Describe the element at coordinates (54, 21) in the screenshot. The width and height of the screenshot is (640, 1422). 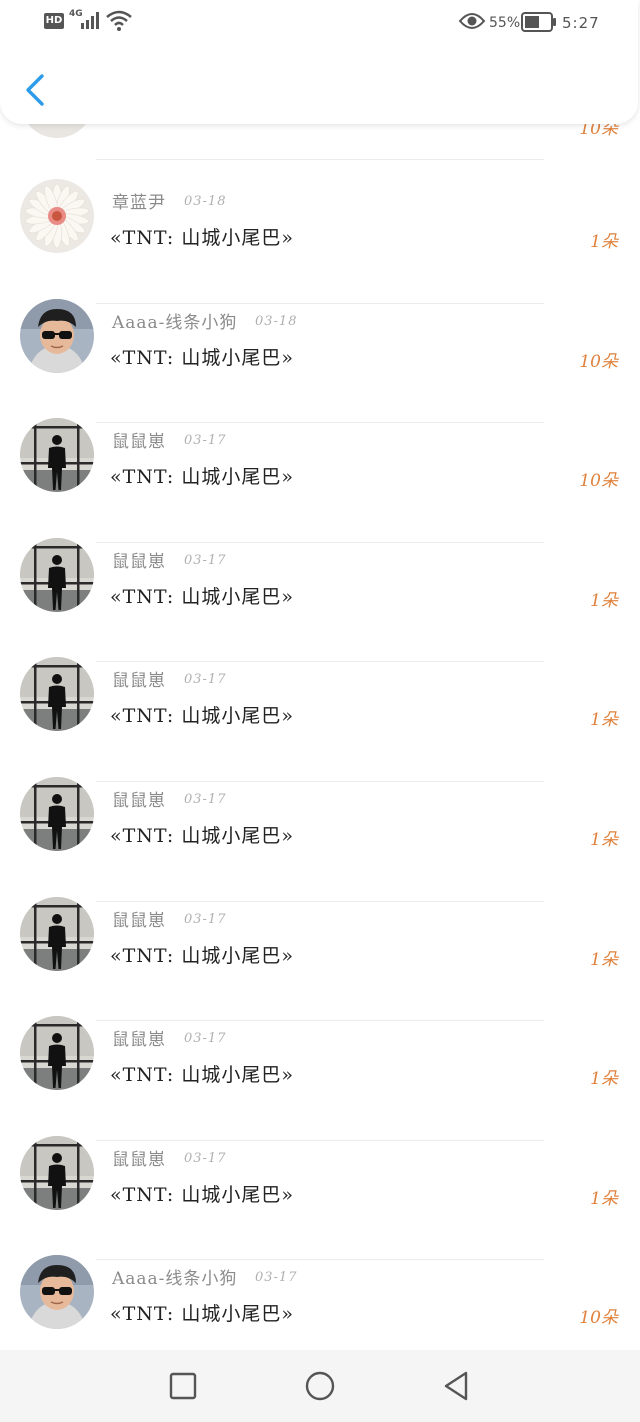
I see `hd-badge: HD` at that location.